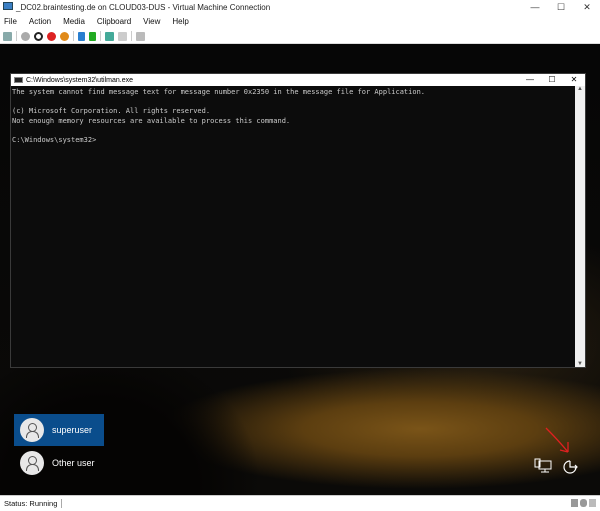 The height and width of the screenshot is (511, 600). I want to click on shutdown-icon, so click(51, 36).